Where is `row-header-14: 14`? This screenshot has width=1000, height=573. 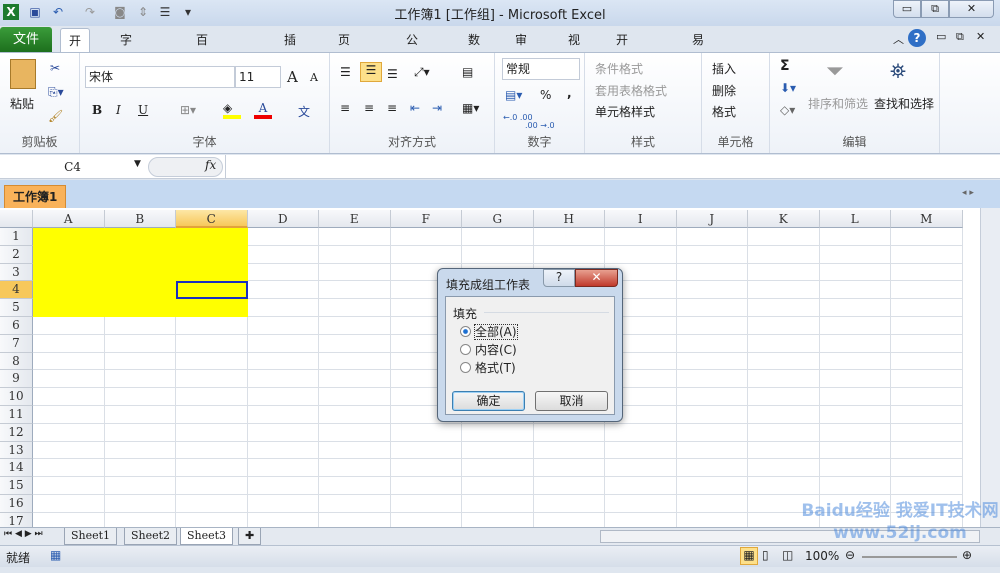 row-header-14: 14 is located at coordinates (16, 468).